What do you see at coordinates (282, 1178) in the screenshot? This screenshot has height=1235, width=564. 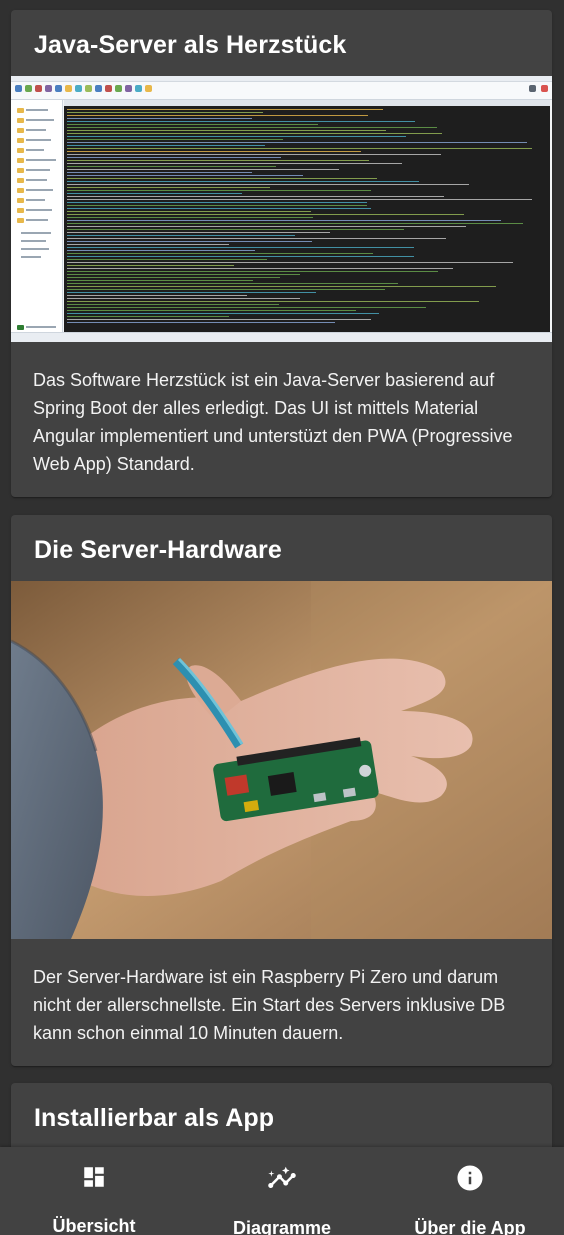 I see `insights-chart-icon` at bounding box center [282, 1178].